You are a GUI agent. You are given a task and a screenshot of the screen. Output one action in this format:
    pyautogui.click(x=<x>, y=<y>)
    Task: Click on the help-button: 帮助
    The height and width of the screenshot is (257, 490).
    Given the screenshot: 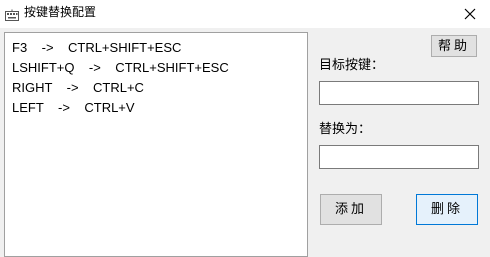 What is the action you would take?
    pyautogui.click(x=454, y=46)
    